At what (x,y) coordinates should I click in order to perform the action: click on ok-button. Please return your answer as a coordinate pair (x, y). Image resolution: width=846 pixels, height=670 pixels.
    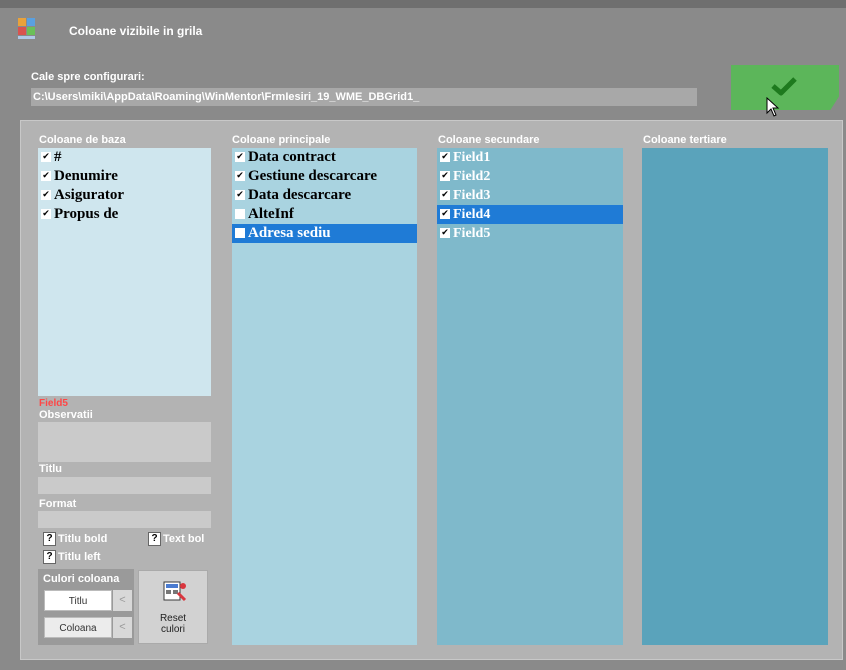
    Looking at the image, I should click on (785, 87).